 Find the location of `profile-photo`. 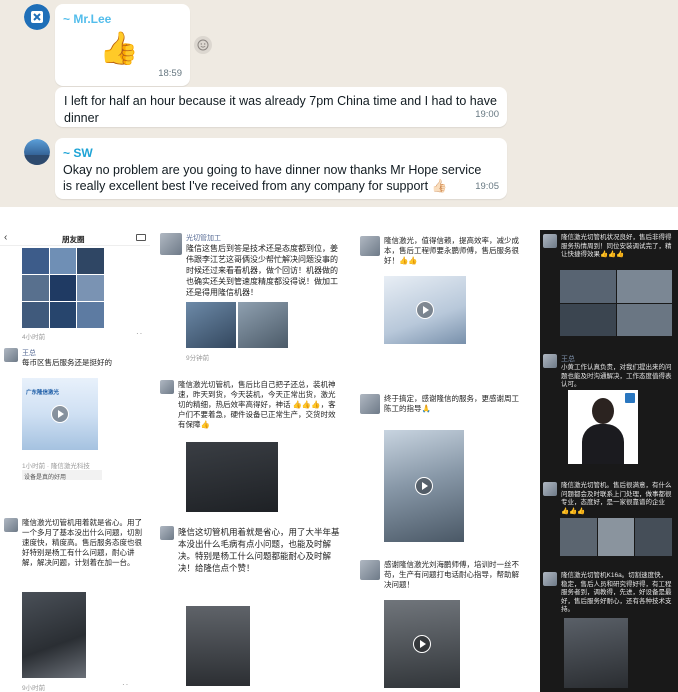

profile-photo is located at coordinates (603, 427).